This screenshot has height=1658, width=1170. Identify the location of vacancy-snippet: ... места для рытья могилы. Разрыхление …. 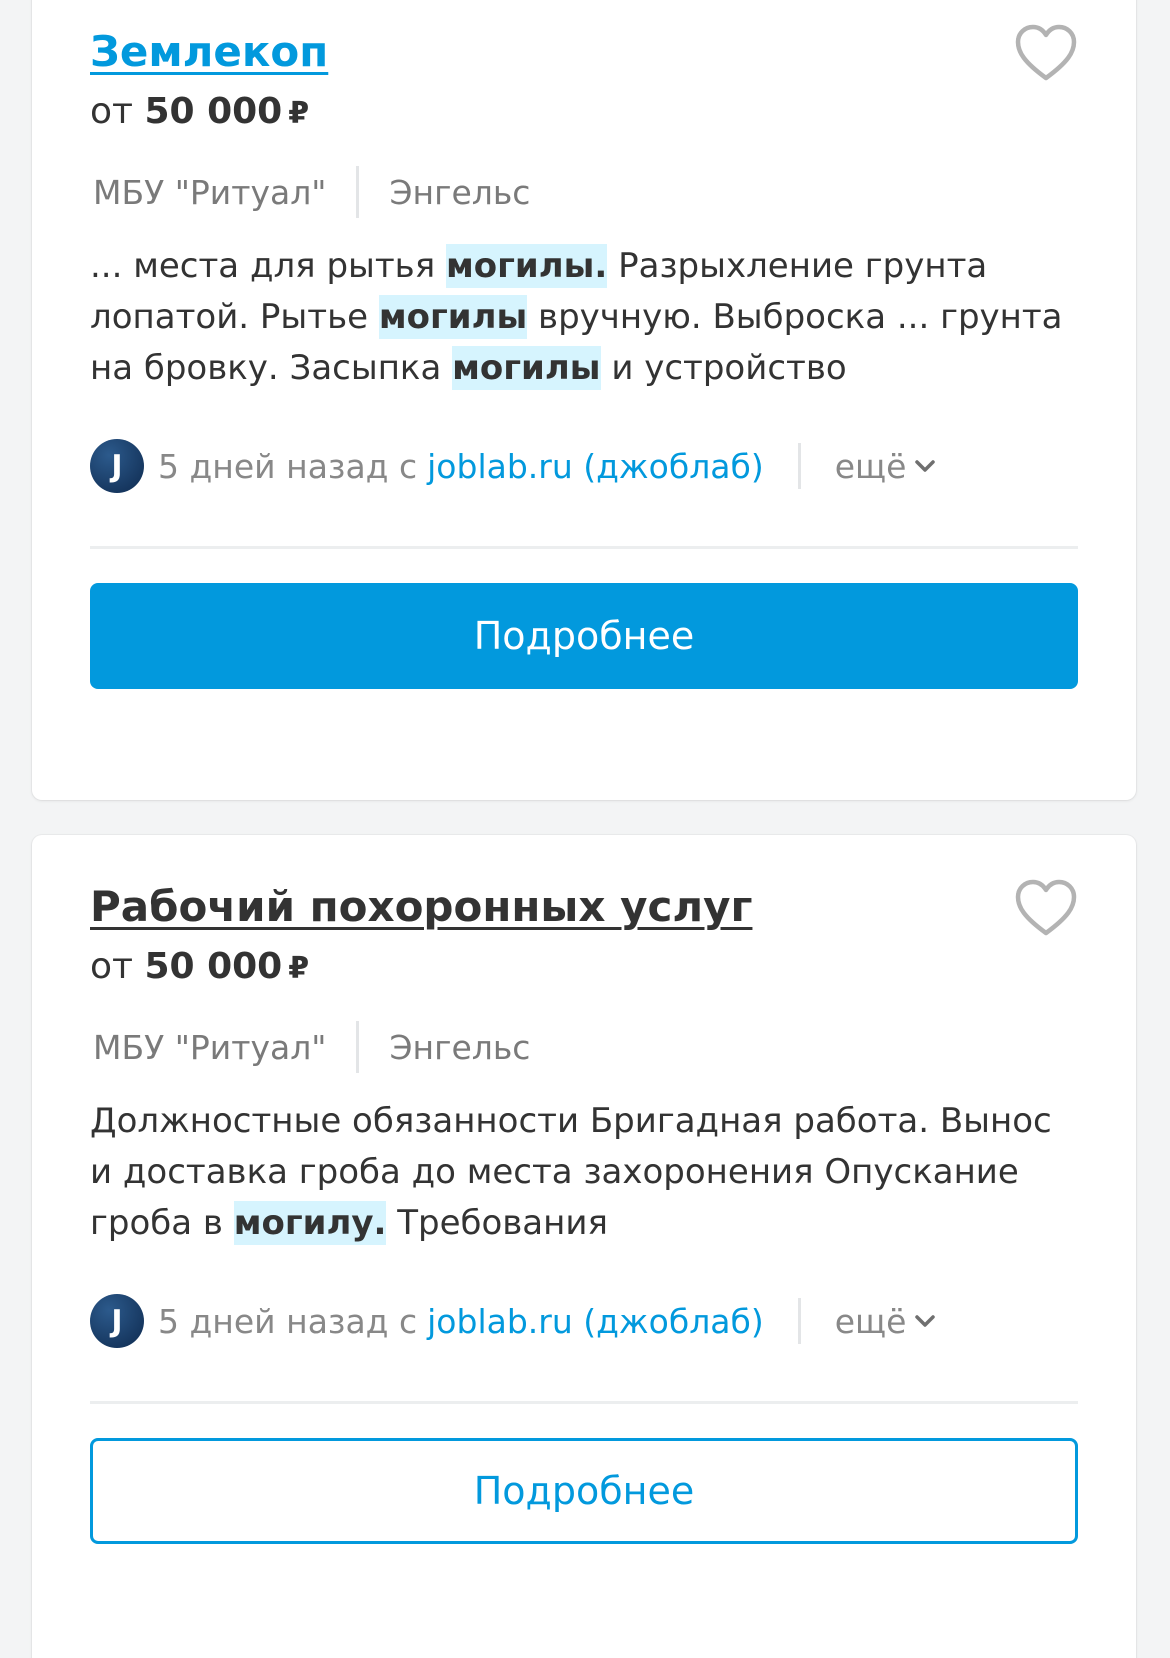
(584, 317).